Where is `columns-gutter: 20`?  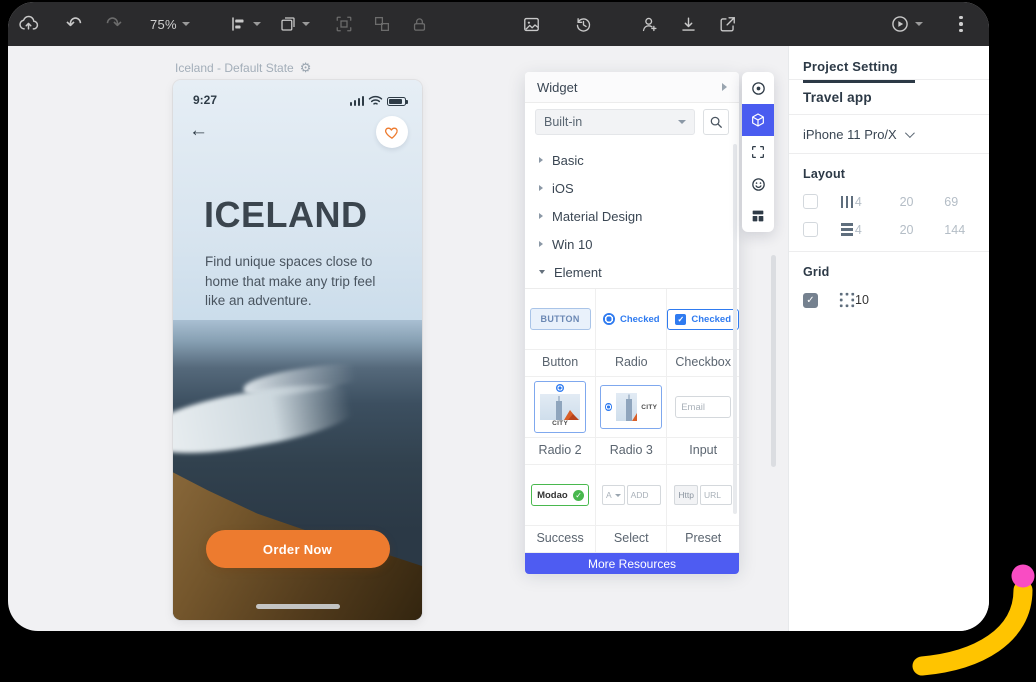
columns-gutter: 20 is located at coordinates (922, 202).